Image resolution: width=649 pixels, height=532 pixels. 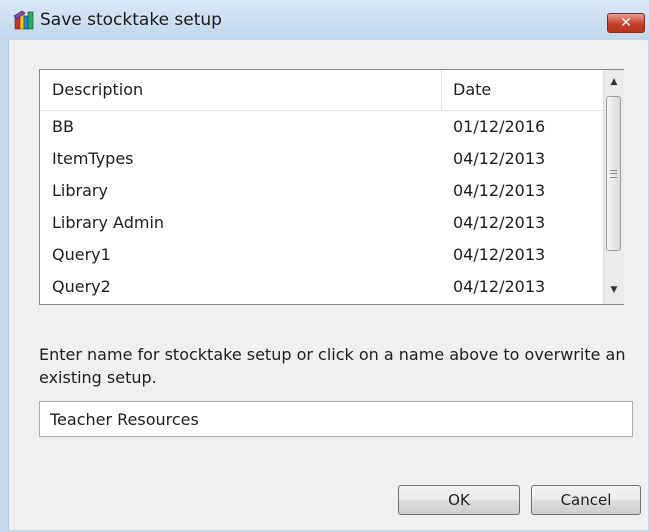 I want to click on row-description: Library, so click(x=80, y=190).